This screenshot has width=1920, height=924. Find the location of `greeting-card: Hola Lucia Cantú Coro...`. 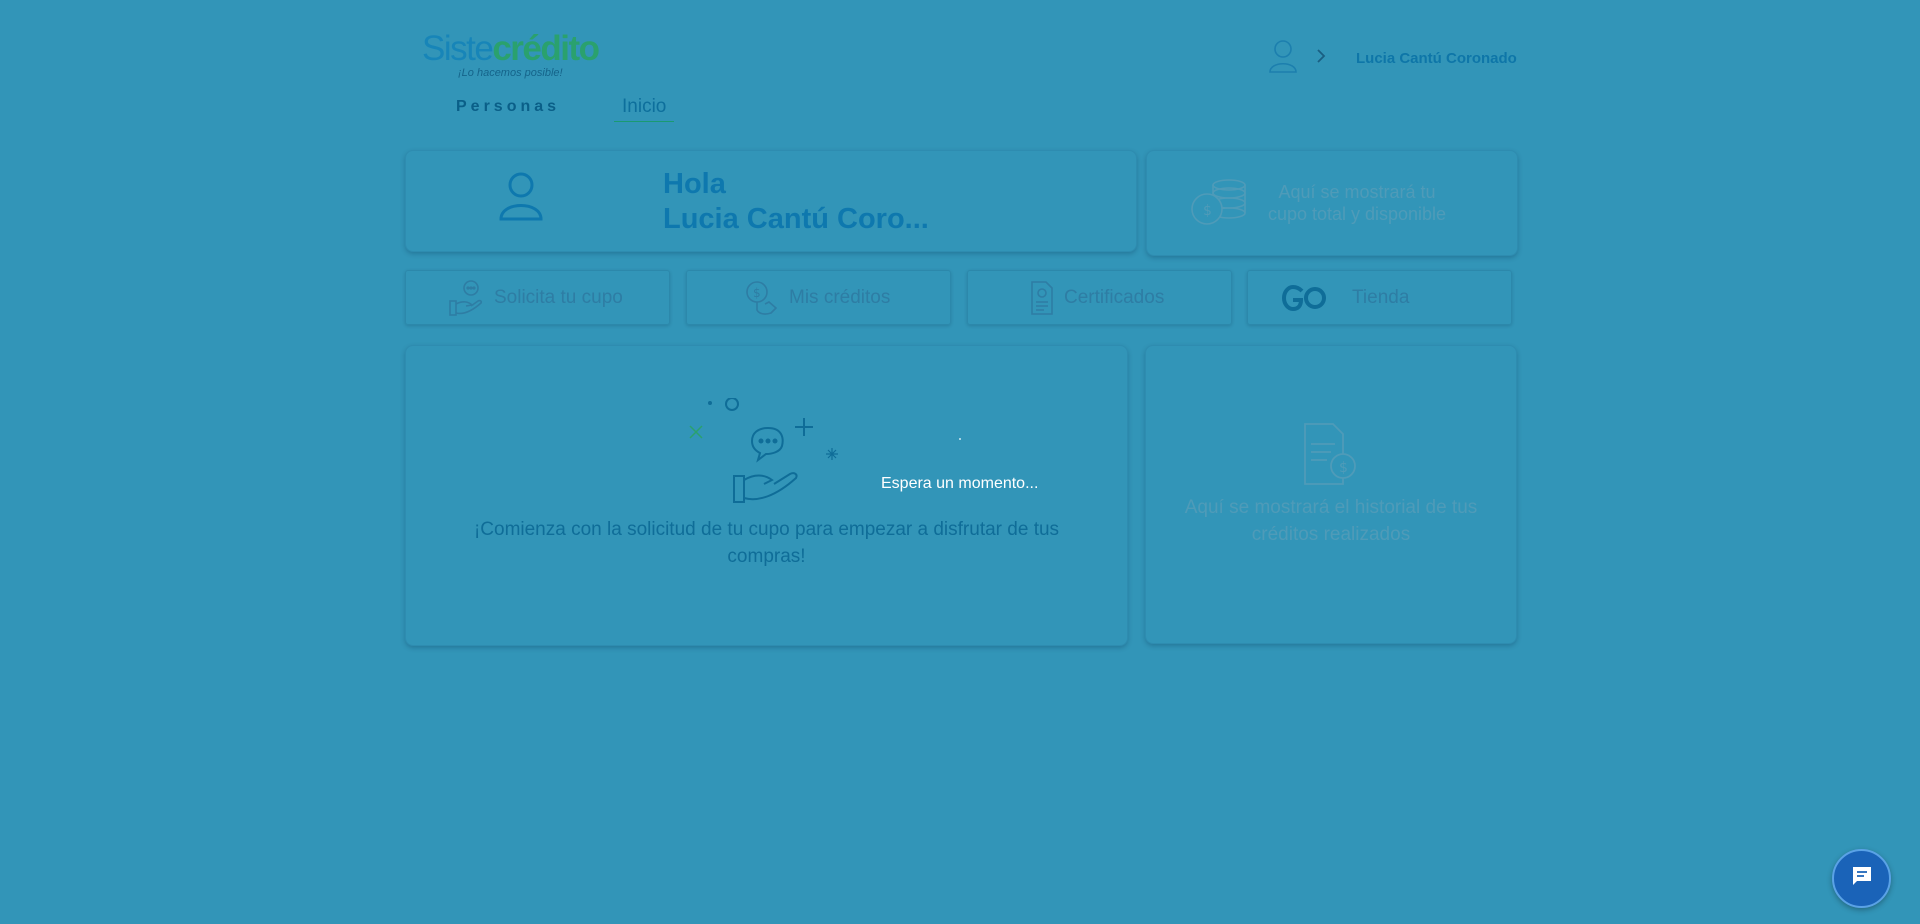

greeting-card: Hola Lucia Cantú Coro... is located at coordinates (771, 201).